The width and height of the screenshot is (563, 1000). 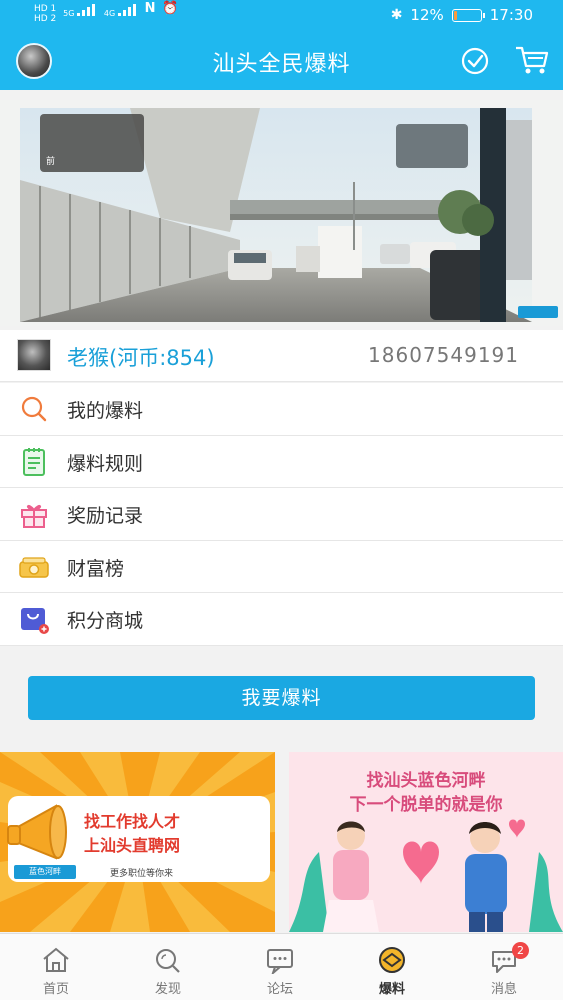 I want to click on menu-item-label: 奖励记录, so click(x=105, y=516).